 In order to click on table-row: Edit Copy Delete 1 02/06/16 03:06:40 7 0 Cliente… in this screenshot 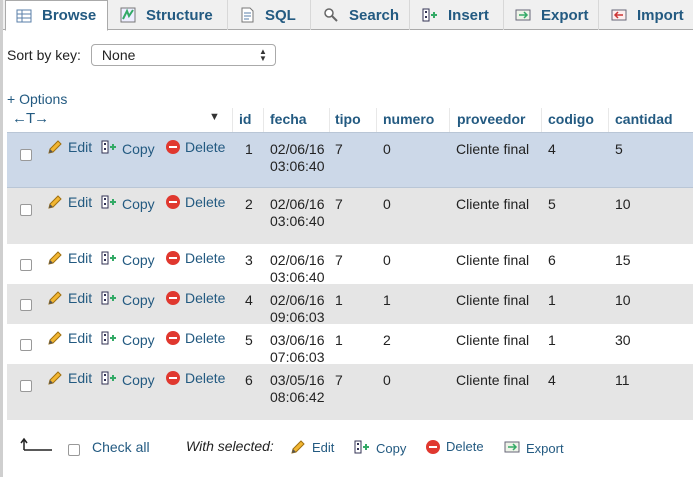, I will do `click(350, 160)`.